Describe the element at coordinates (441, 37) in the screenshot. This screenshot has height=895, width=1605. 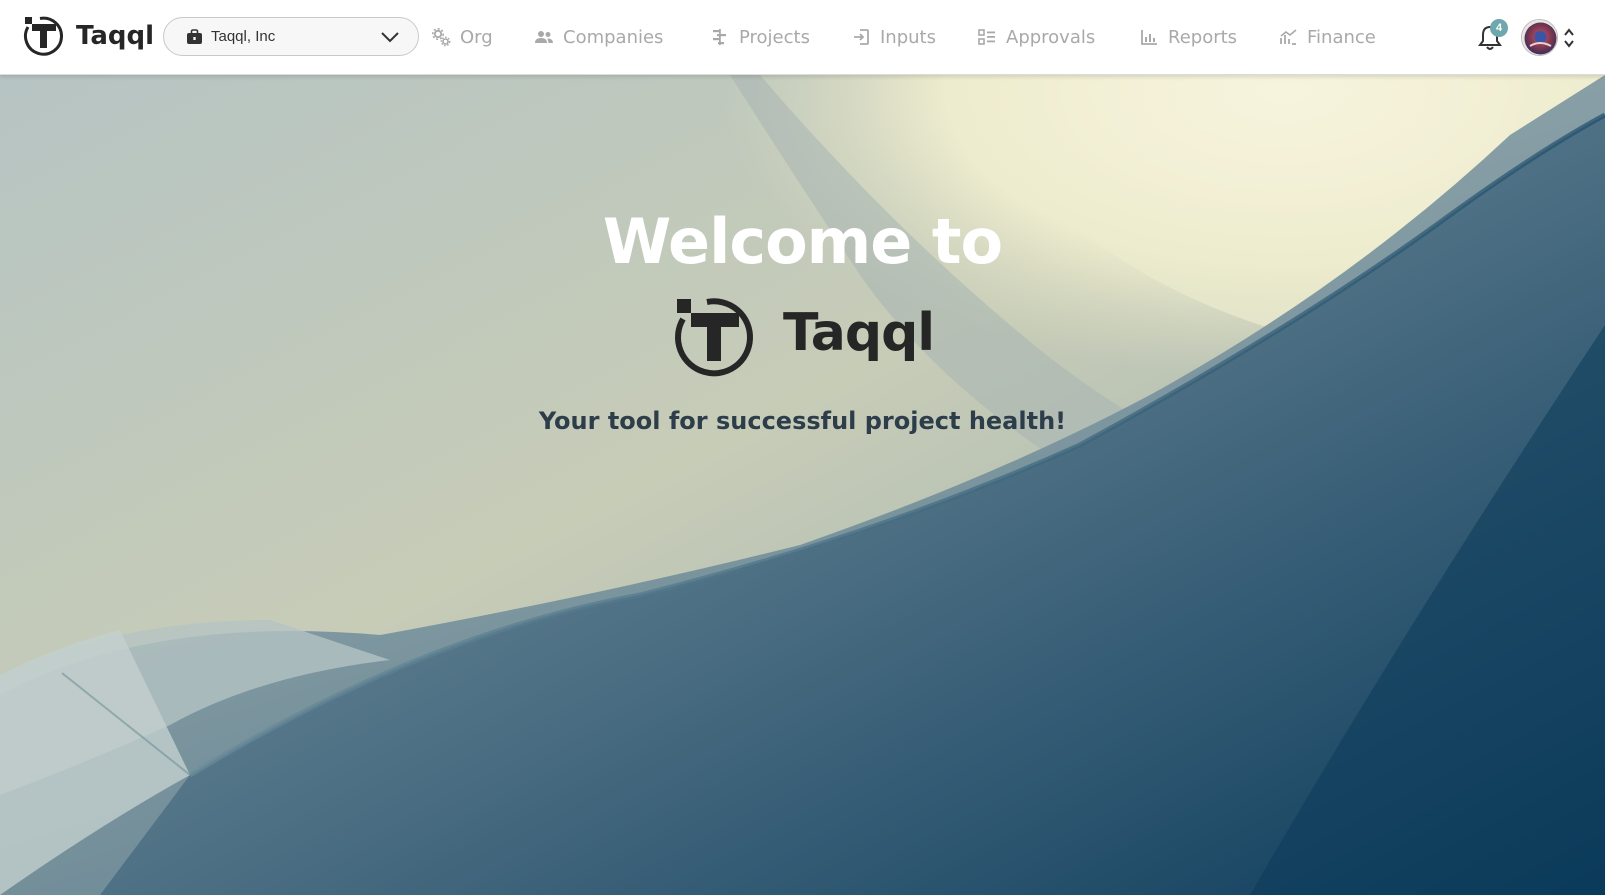
I see `settings-cog-icon` at that location.